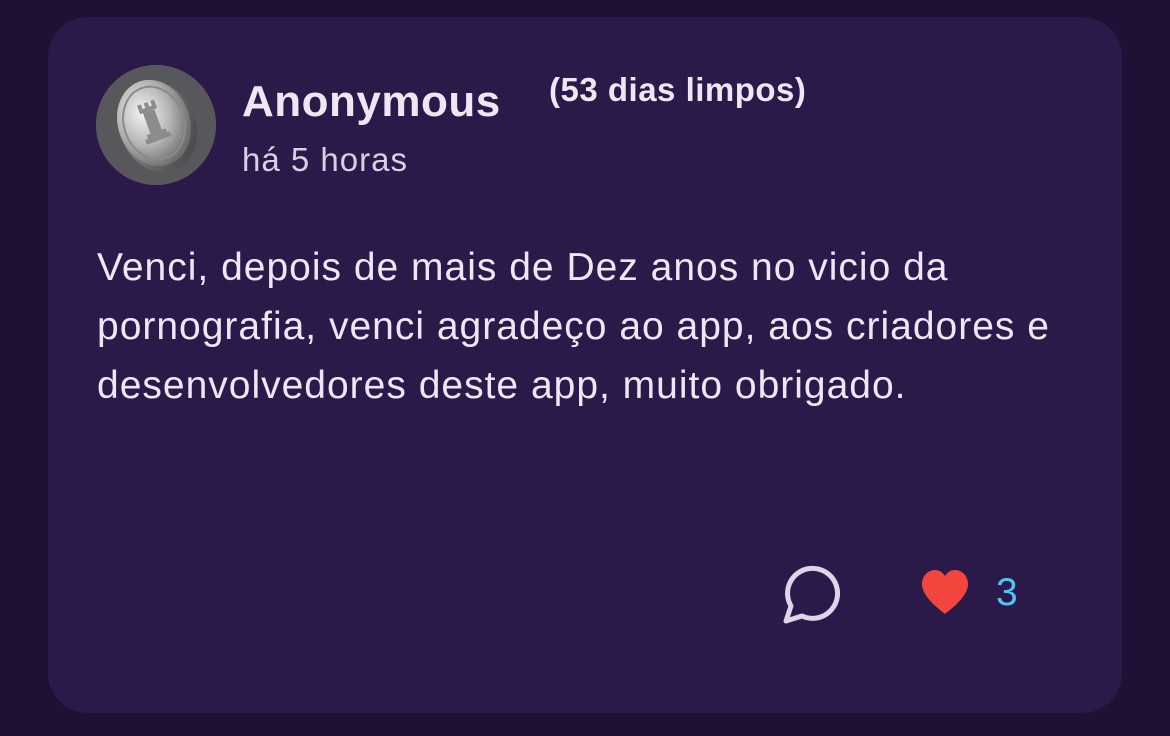  I want to click on silver-coin-rook-icon, so click(156, 125).